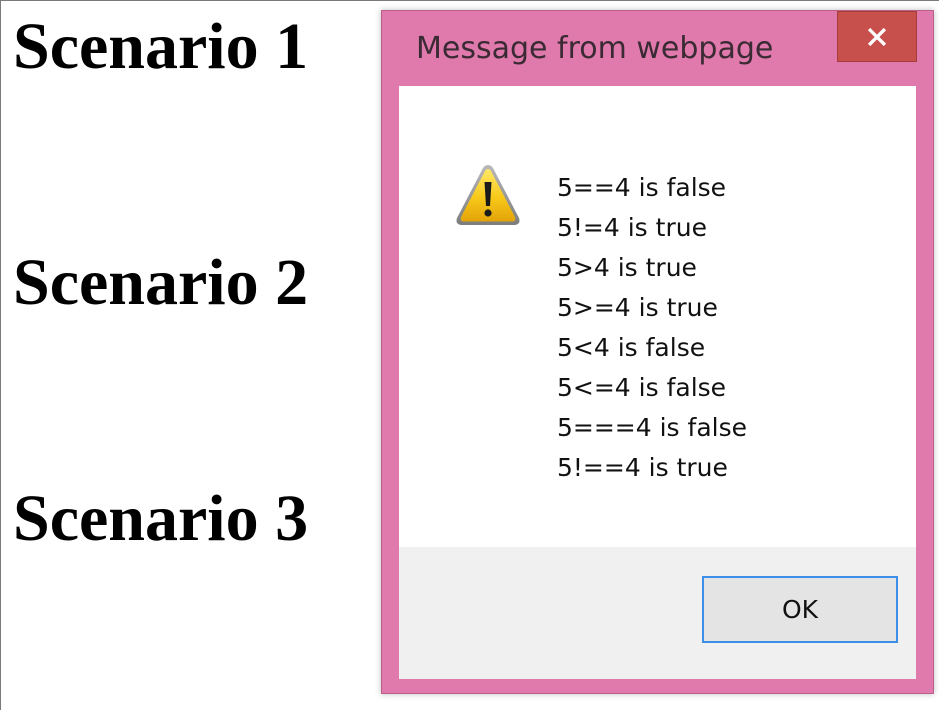 The height and width of the screenshot is (710, 939). What do you see at coordinates (642, 467) in the screenshot?
I see `message-line: 5!==4 is true` at bounding box center [642, 467].